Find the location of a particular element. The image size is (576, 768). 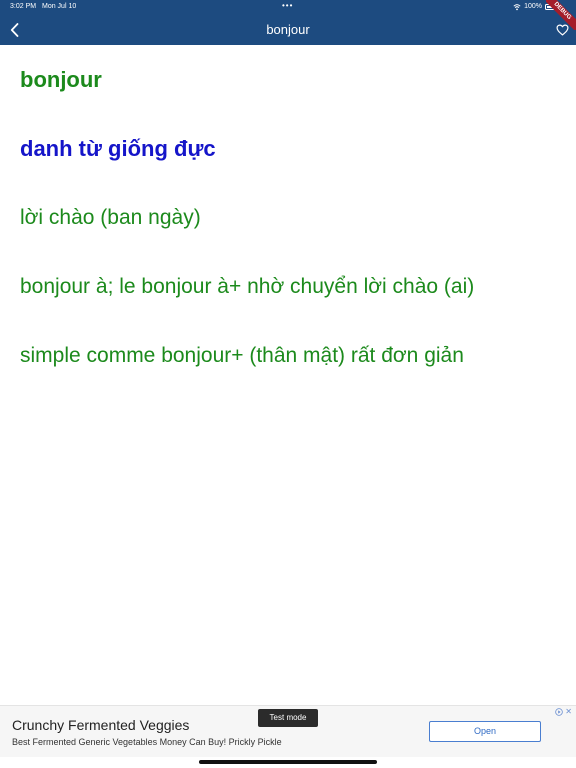

debug-label: DEBUG is located at coordinates (561, 15).